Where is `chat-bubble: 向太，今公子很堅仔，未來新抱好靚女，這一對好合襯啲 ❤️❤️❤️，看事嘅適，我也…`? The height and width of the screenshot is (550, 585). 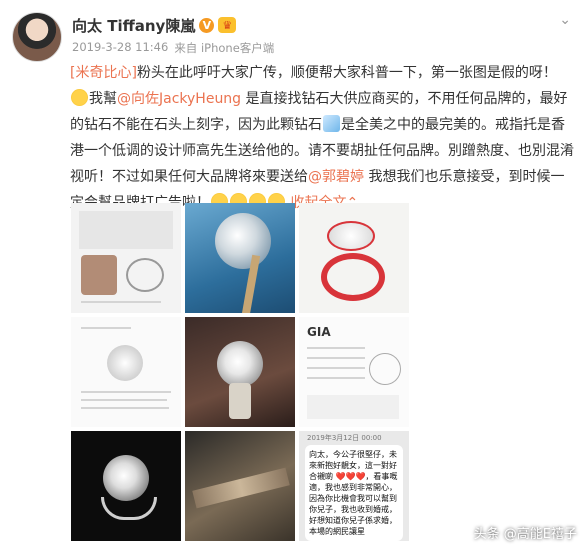
chat-bubble: 向太，今公子很堅仔，未來新抱好靚女，這一對好合襯啲 ❤️❤️❤️，看事嘅適，我也… is located at coordinates (354, 493).